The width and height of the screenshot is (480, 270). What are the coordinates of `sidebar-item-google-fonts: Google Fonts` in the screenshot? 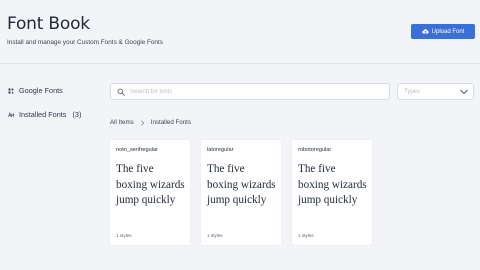 It's located at (35, 90).